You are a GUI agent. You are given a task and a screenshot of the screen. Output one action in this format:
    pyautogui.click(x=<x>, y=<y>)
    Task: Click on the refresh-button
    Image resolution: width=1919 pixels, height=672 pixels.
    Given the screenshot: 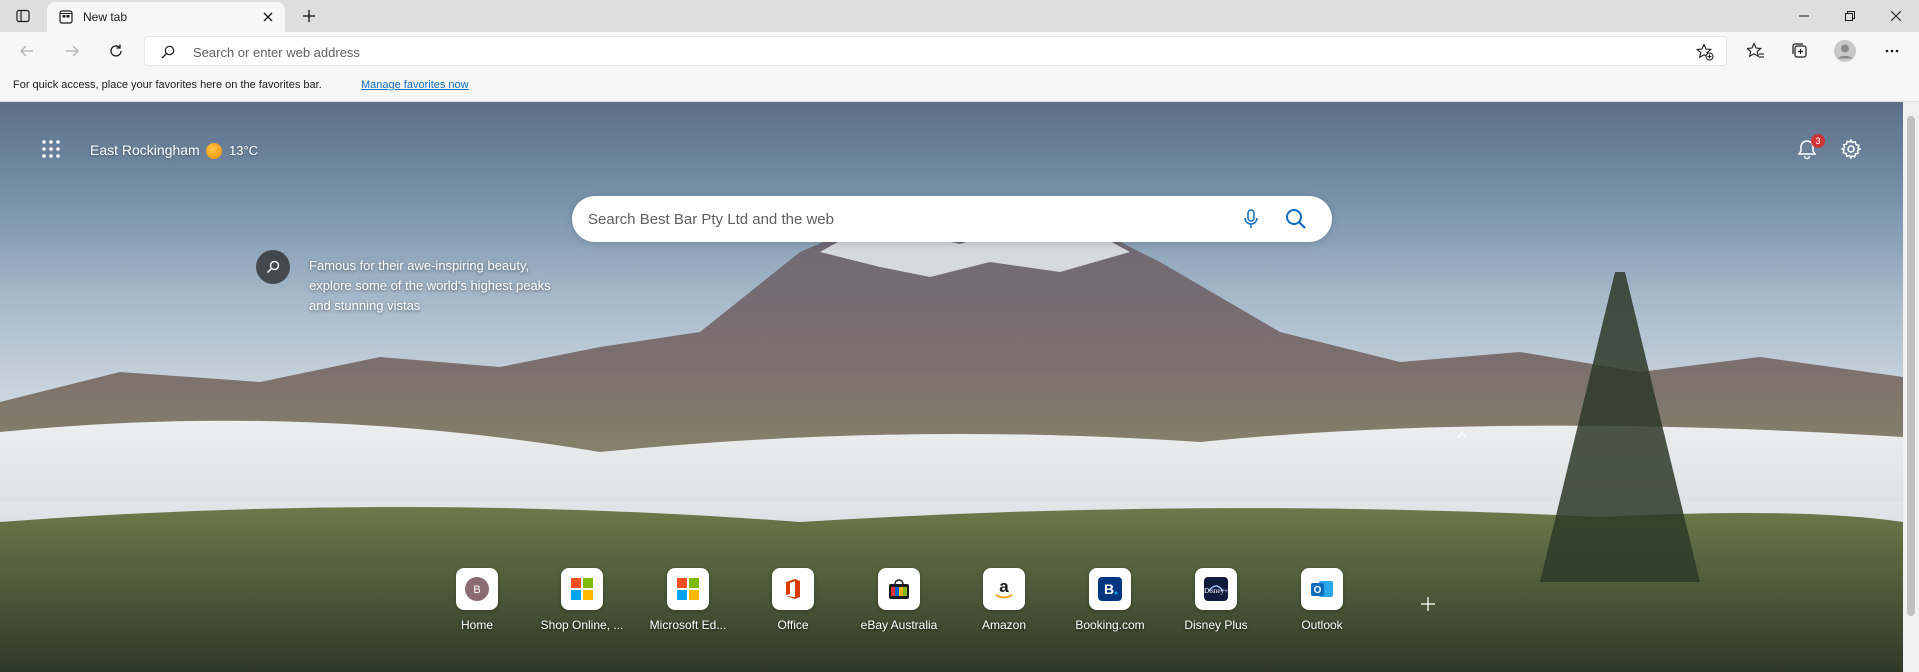 What is the action you would take?
    pyautogui.click(x=116, y=51)
    